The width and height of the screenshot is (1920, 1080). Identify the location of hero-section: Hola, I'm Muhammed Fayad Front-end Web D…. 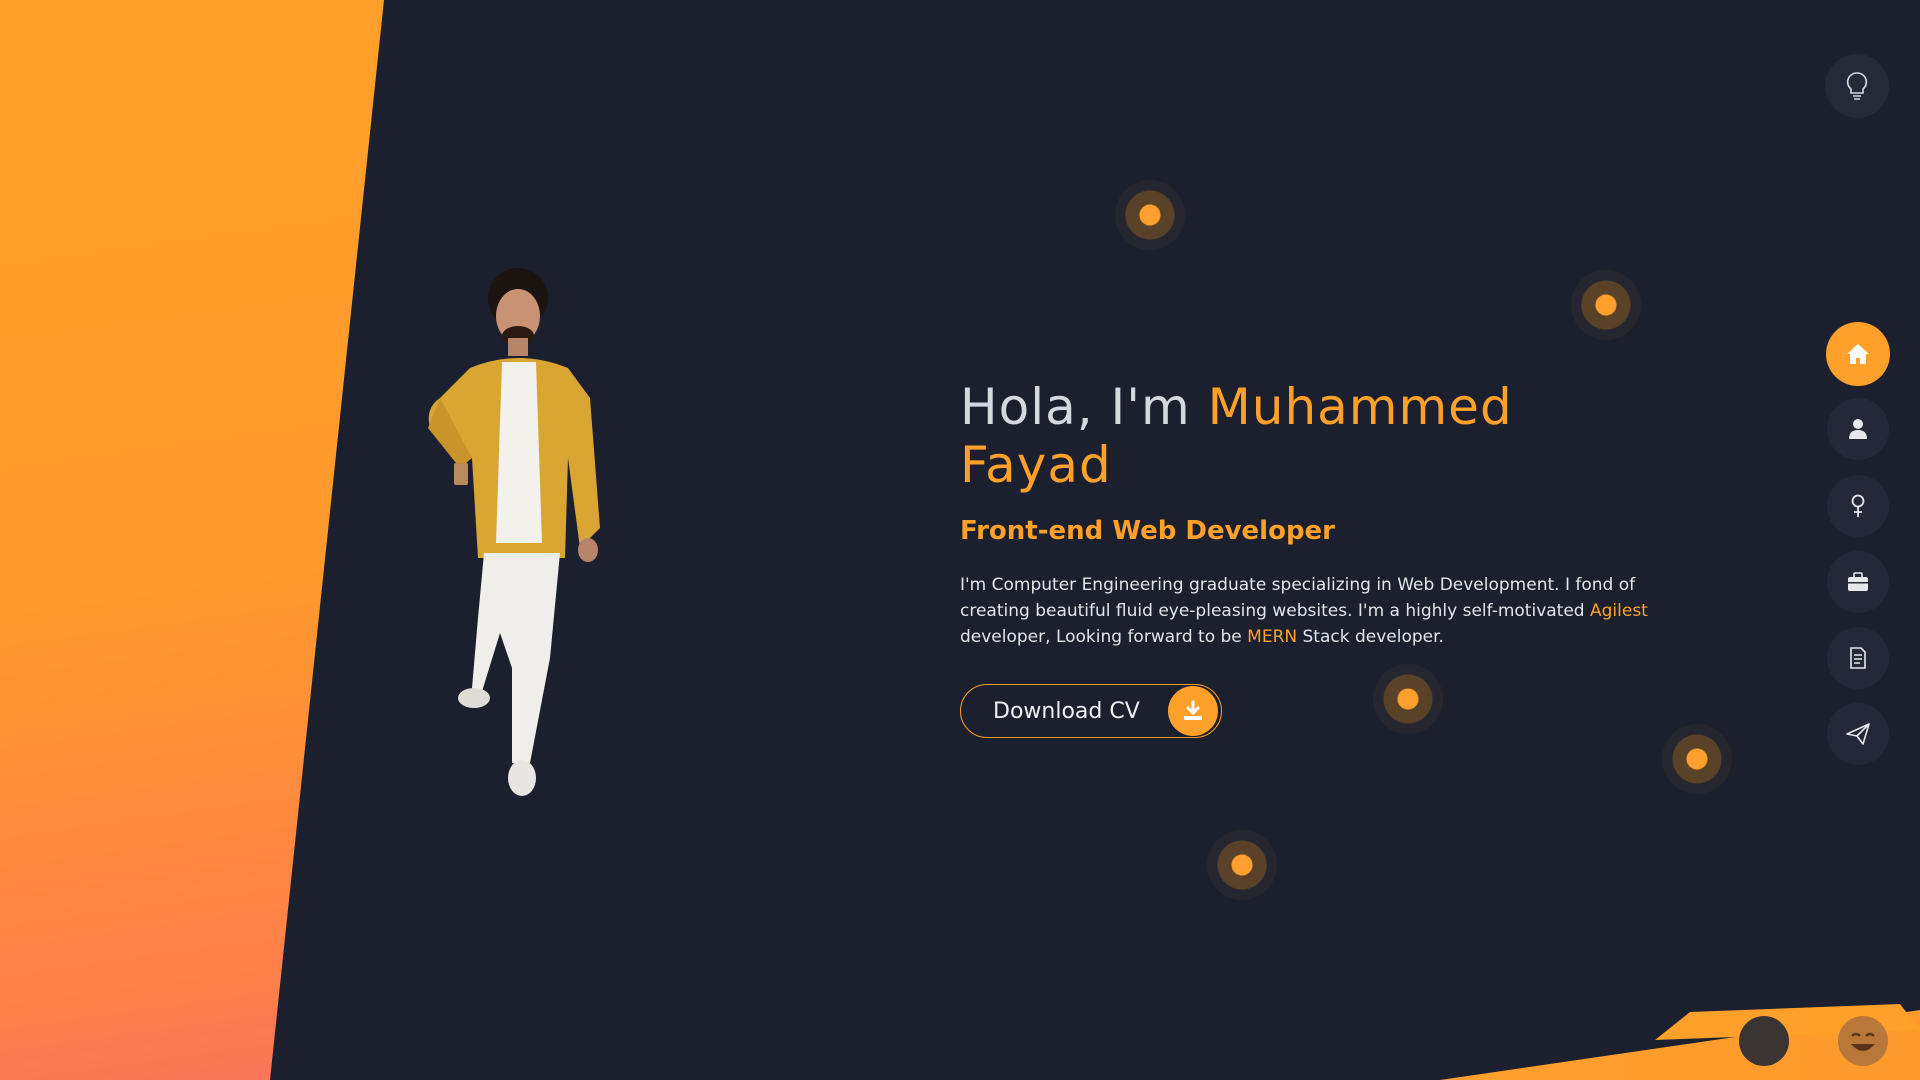
(1320, 558).